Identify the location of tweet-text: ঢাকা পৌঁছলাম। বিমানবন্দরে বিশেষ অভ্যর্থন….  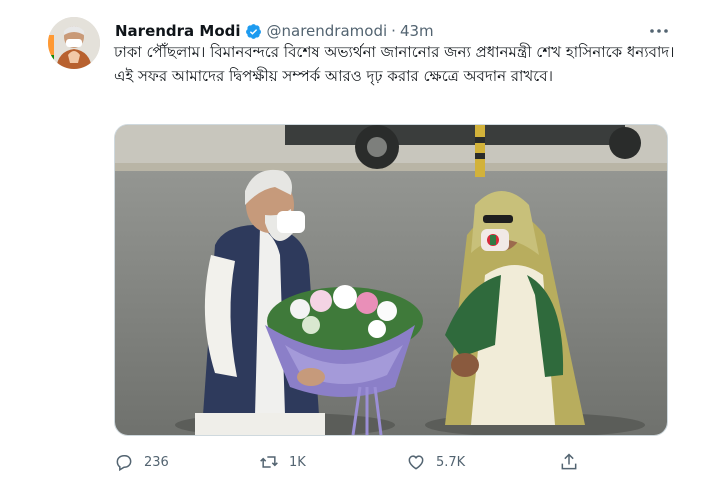
(394, 64).